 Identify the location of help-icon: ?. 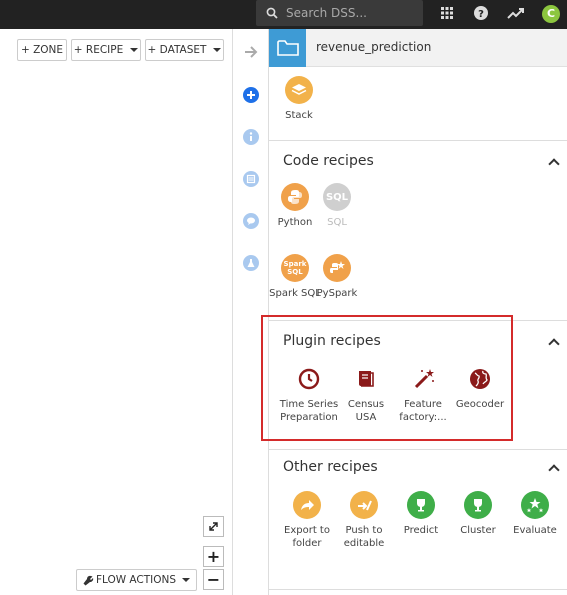
(481, 13).